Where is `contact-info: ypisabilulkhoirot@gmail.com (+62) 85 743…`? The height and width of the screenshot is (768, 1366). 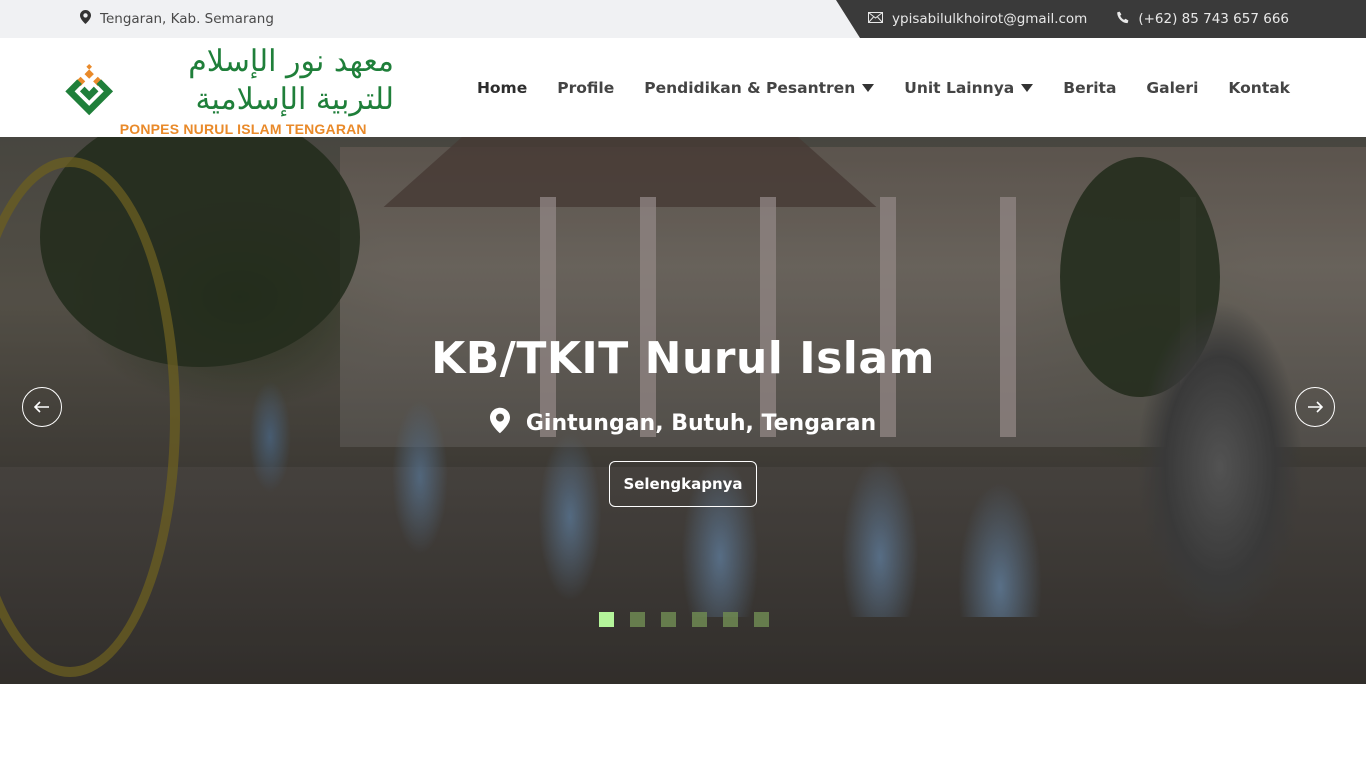 contact-info: ypisabilulkhoirot@gmail.com (+62) 85 743… is located at coordinates (1078, 19).